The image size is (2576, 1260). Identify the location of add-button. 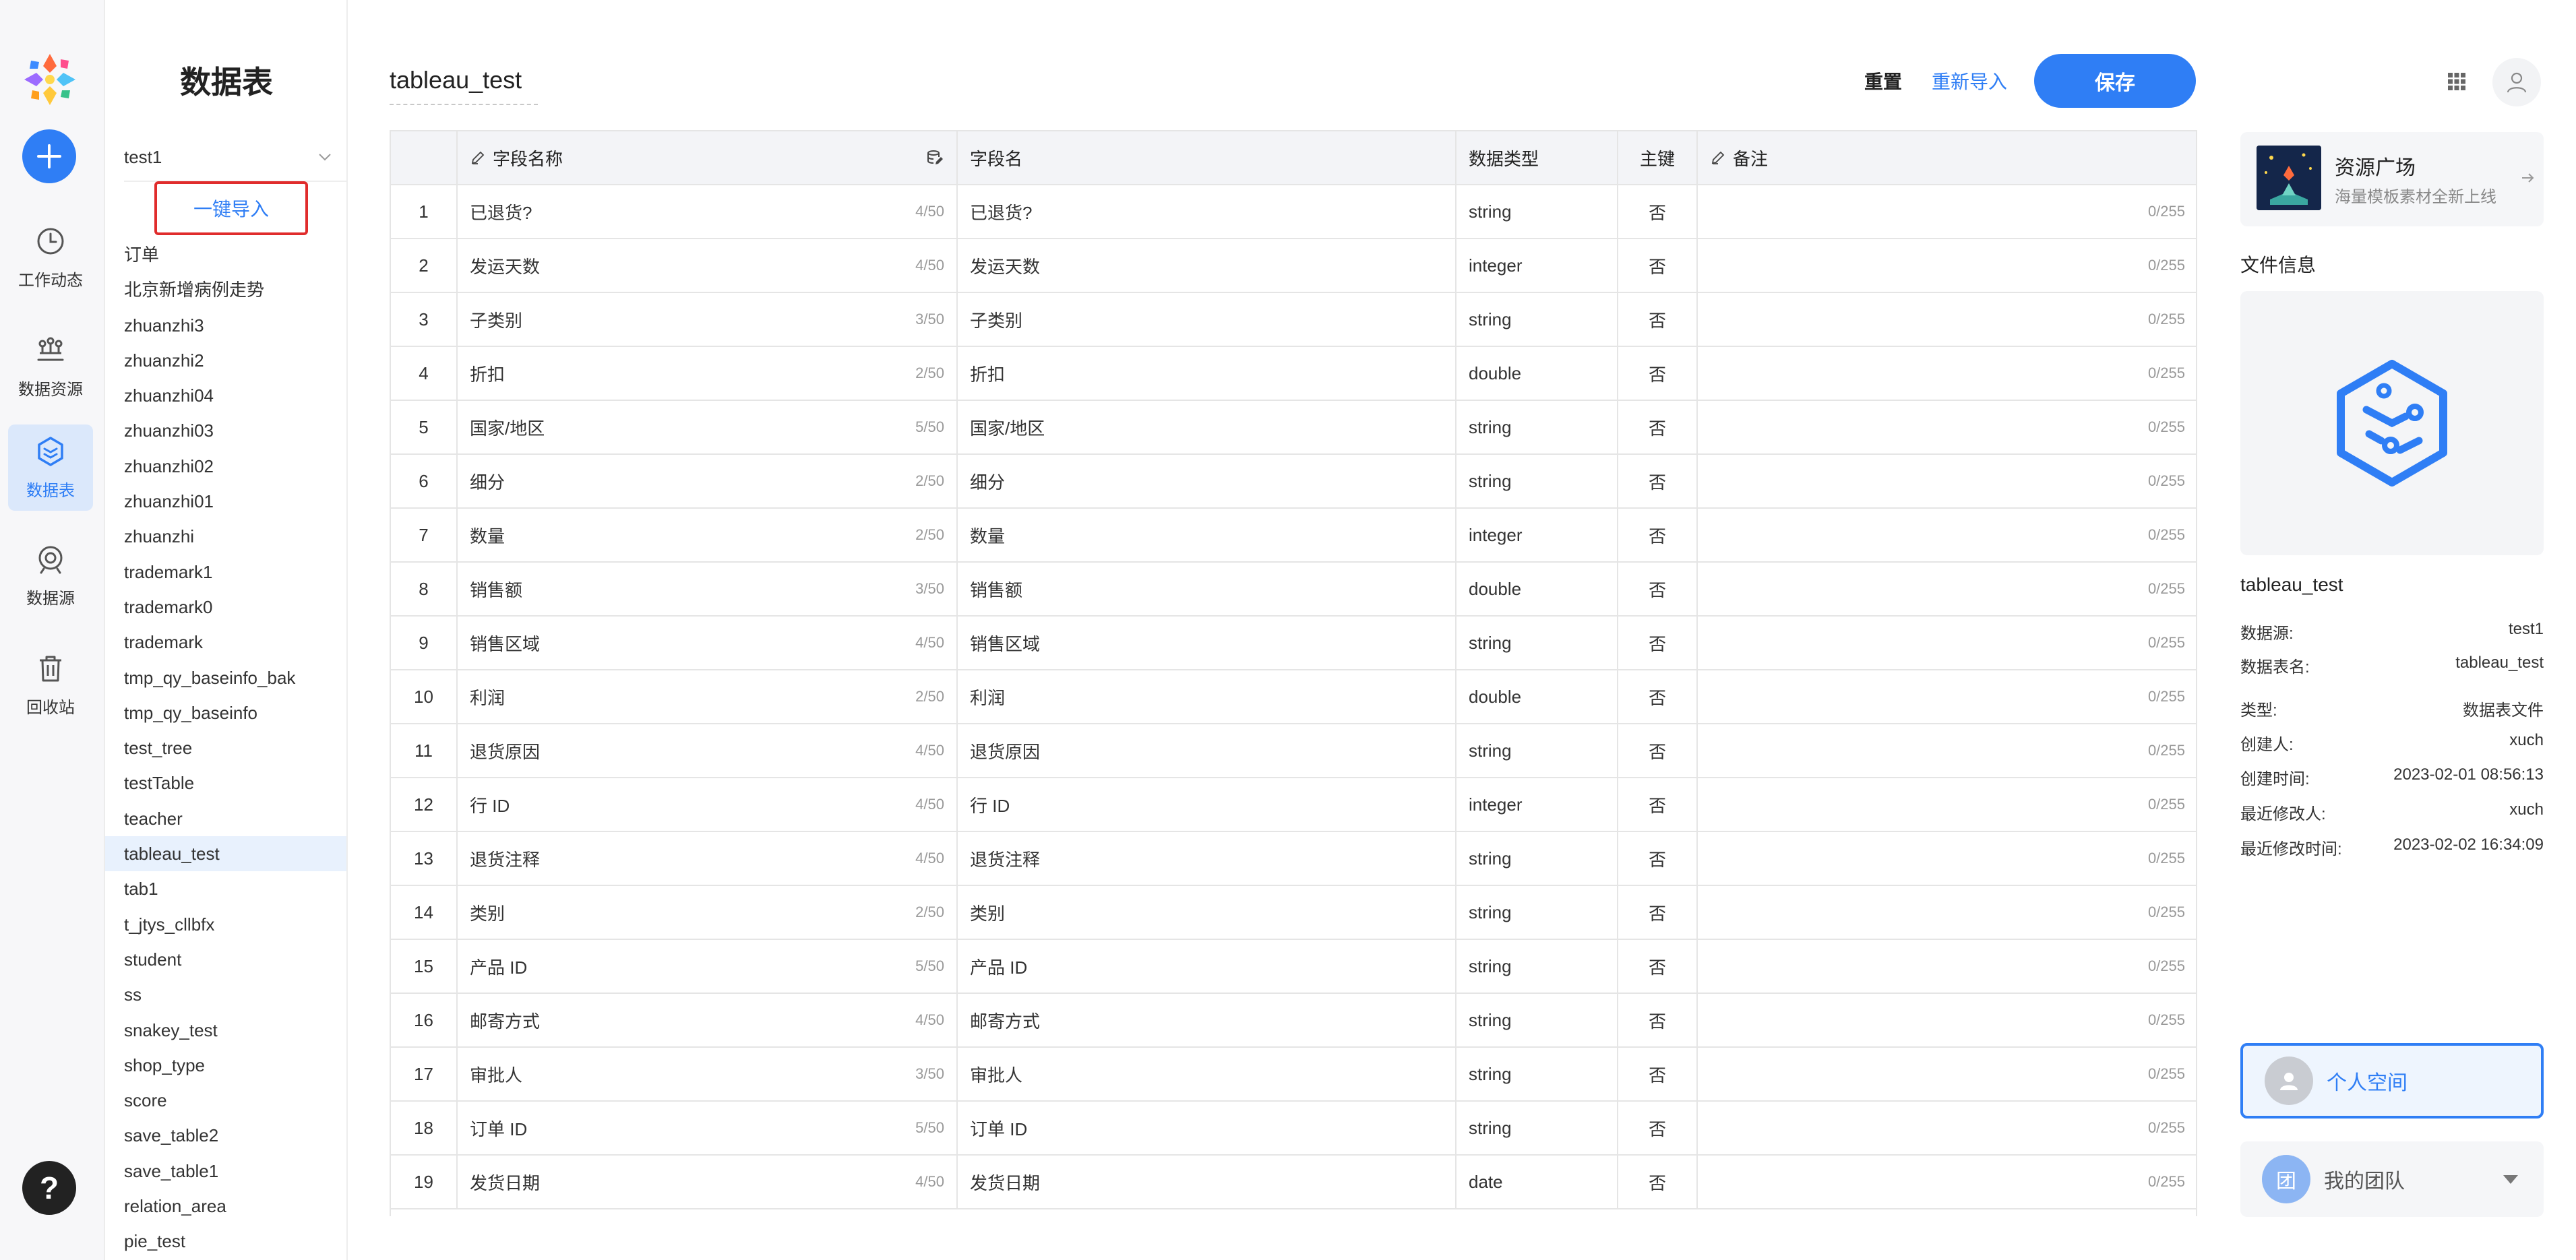
(49, 156).